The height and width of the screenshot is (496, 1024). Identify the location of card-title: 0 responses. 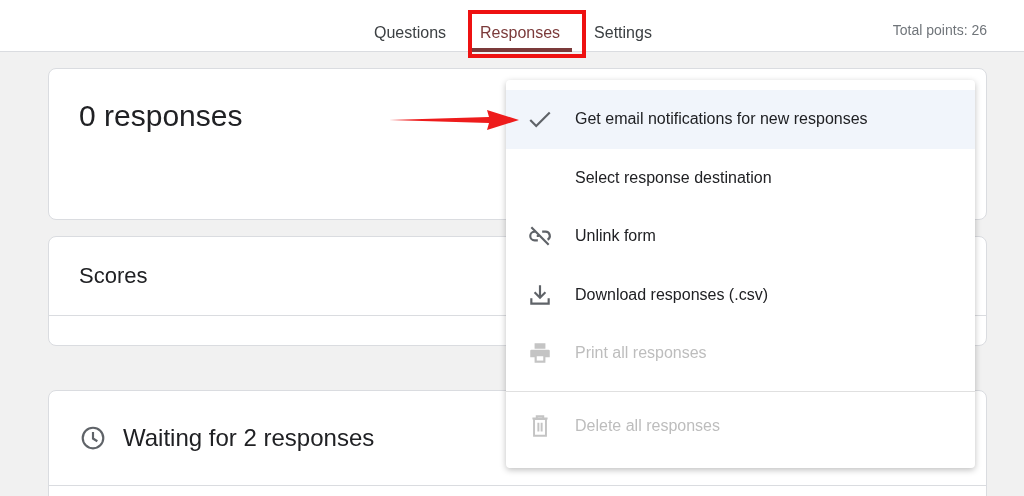
(161, 115).